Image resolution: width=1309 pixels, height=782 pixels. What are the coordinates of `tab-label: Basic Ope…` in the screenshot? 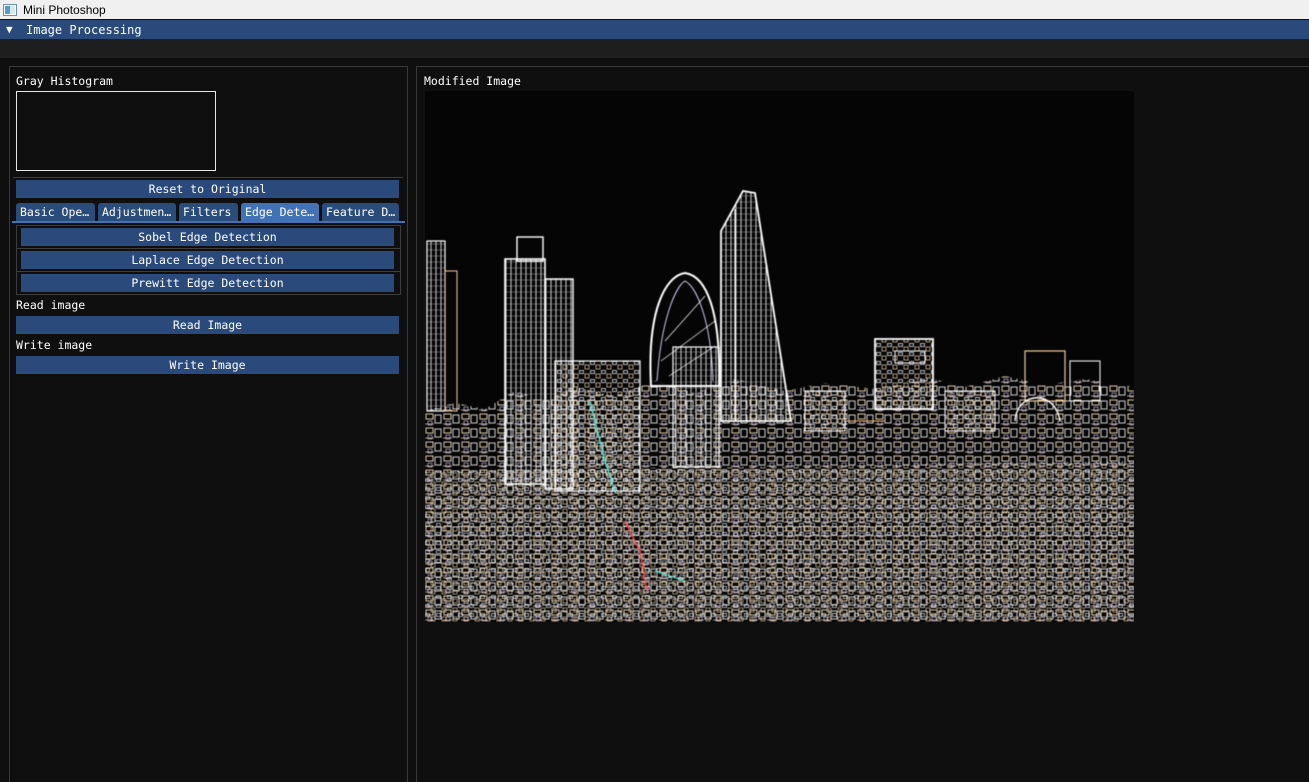 It's located at (55, 212).